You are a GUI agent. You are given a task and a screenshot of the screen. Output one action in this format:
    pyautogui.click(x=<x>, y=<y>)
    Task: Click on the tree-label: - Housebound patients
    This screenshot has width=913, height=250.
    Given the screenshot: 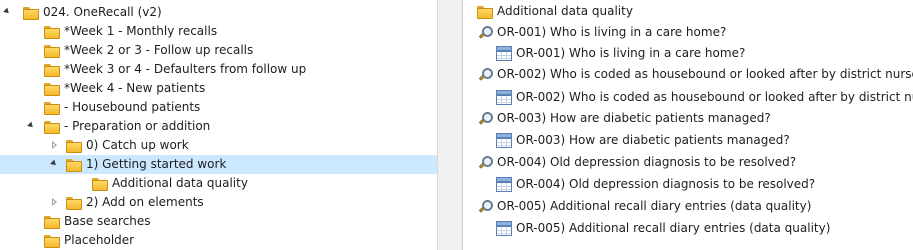 What is the action you would take?
    pyautogui.click(x=132, y=107)
    